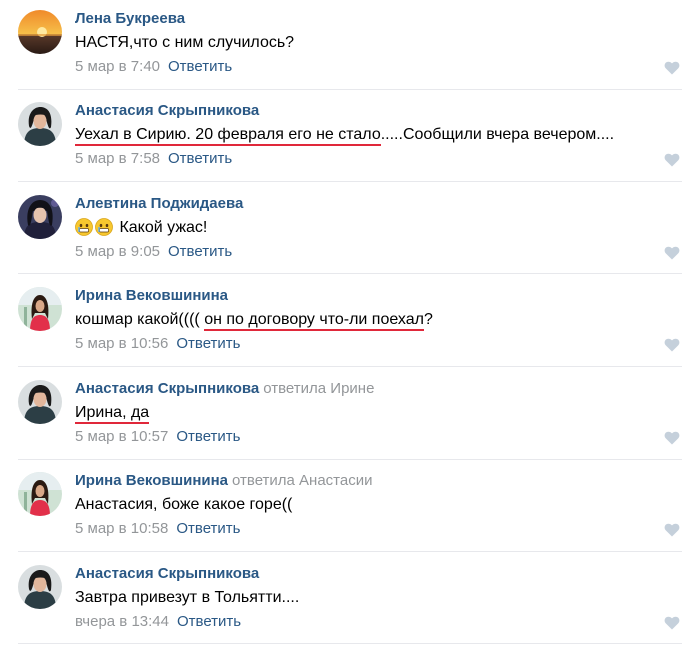  Describe the element at coordinates (121, 343) in the screenshot. I see `comment-date: 5 мар в 10:56` at that location.